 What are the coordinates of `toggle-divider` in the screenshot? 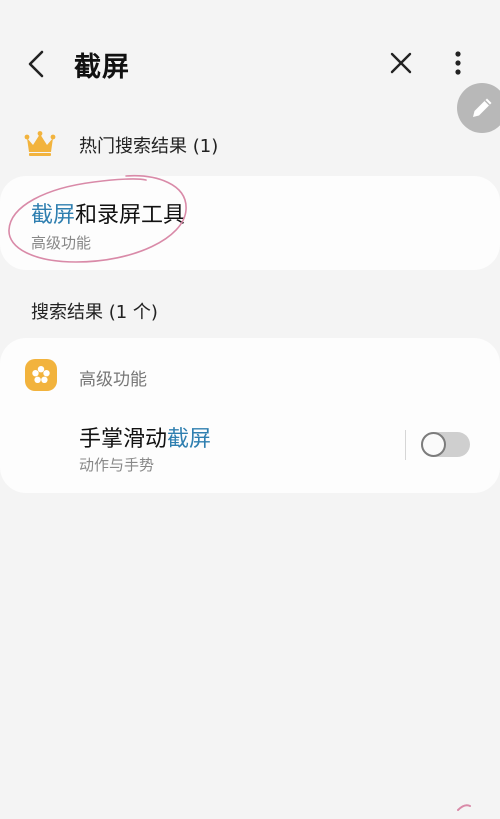 It's located at (405, 445).